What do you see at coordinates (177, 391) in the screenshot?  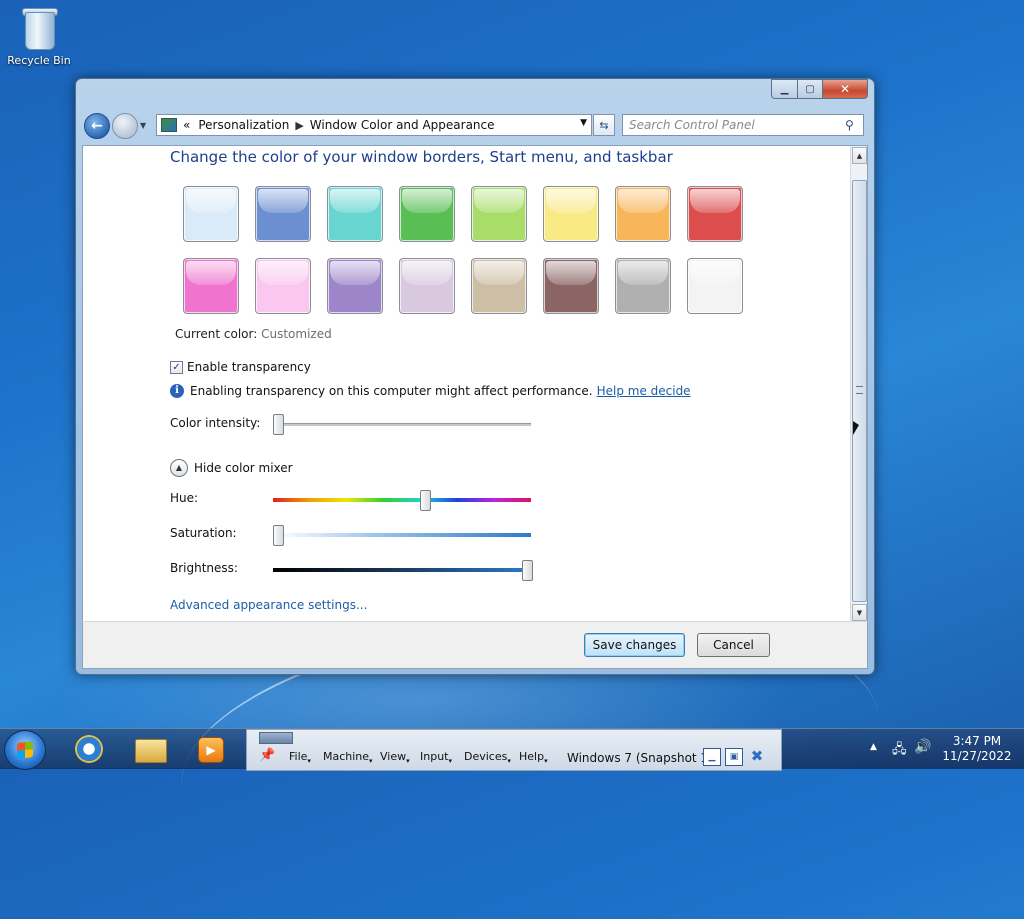 I see `info-icon: i` at bounding box center [177, 391].